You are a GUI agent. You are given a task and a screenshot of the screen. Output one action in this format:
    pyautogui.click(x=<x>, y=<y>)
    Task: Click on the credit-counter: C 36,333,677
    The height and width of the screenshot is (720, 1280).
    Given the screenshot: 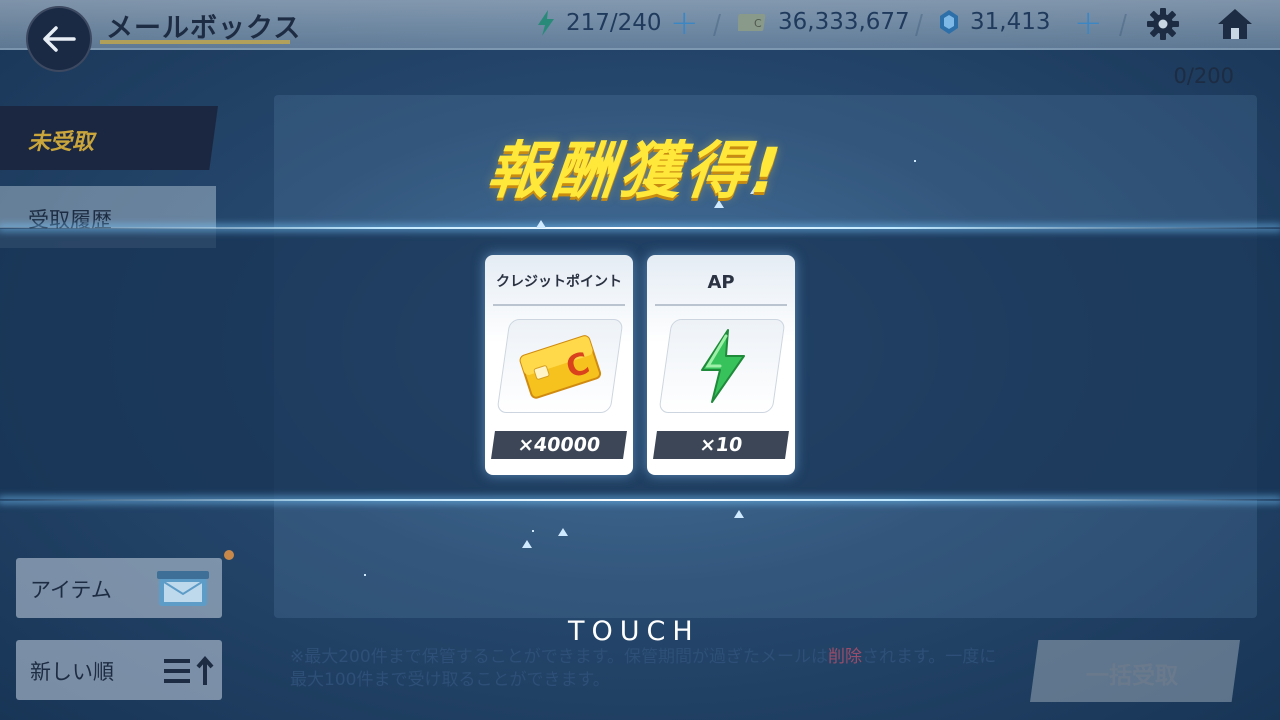 What is the action you would take?
    pyautogui.click(x=824, y=22)
    